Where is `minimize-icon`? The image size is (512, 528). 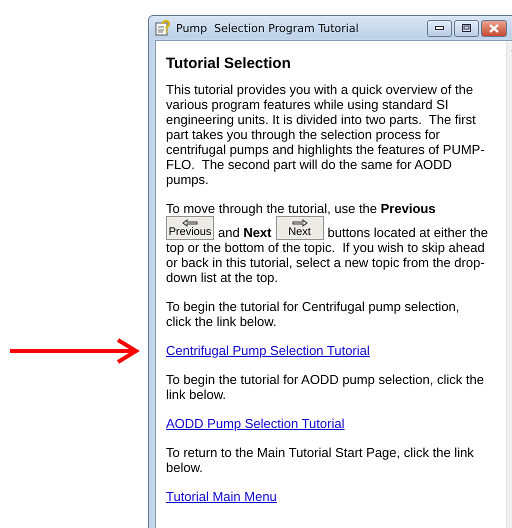 minimize-icon is located at coordinates (439, 28).